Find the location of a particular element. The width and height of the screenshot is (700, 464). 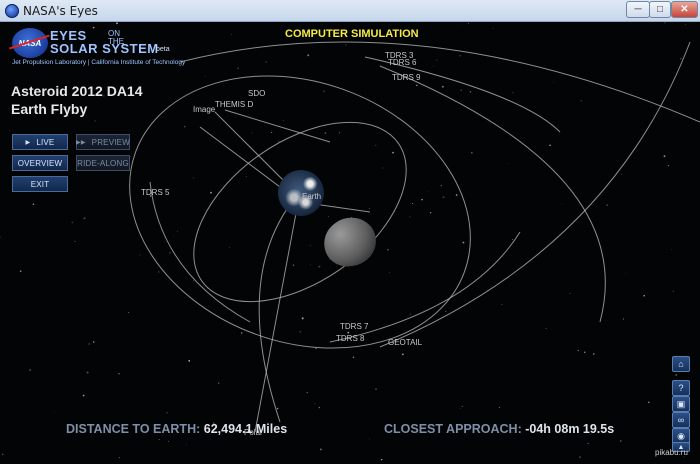

orbit-tdrs3 is located at coordinates (462, 94).